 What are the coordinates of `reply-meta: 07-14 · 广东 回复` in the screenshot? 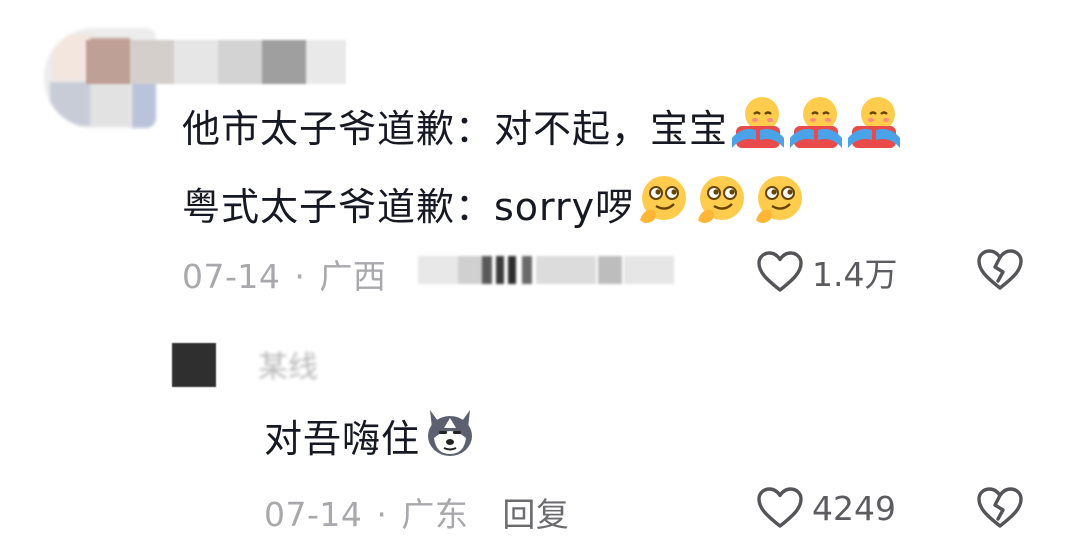 It's located at (416, 512).